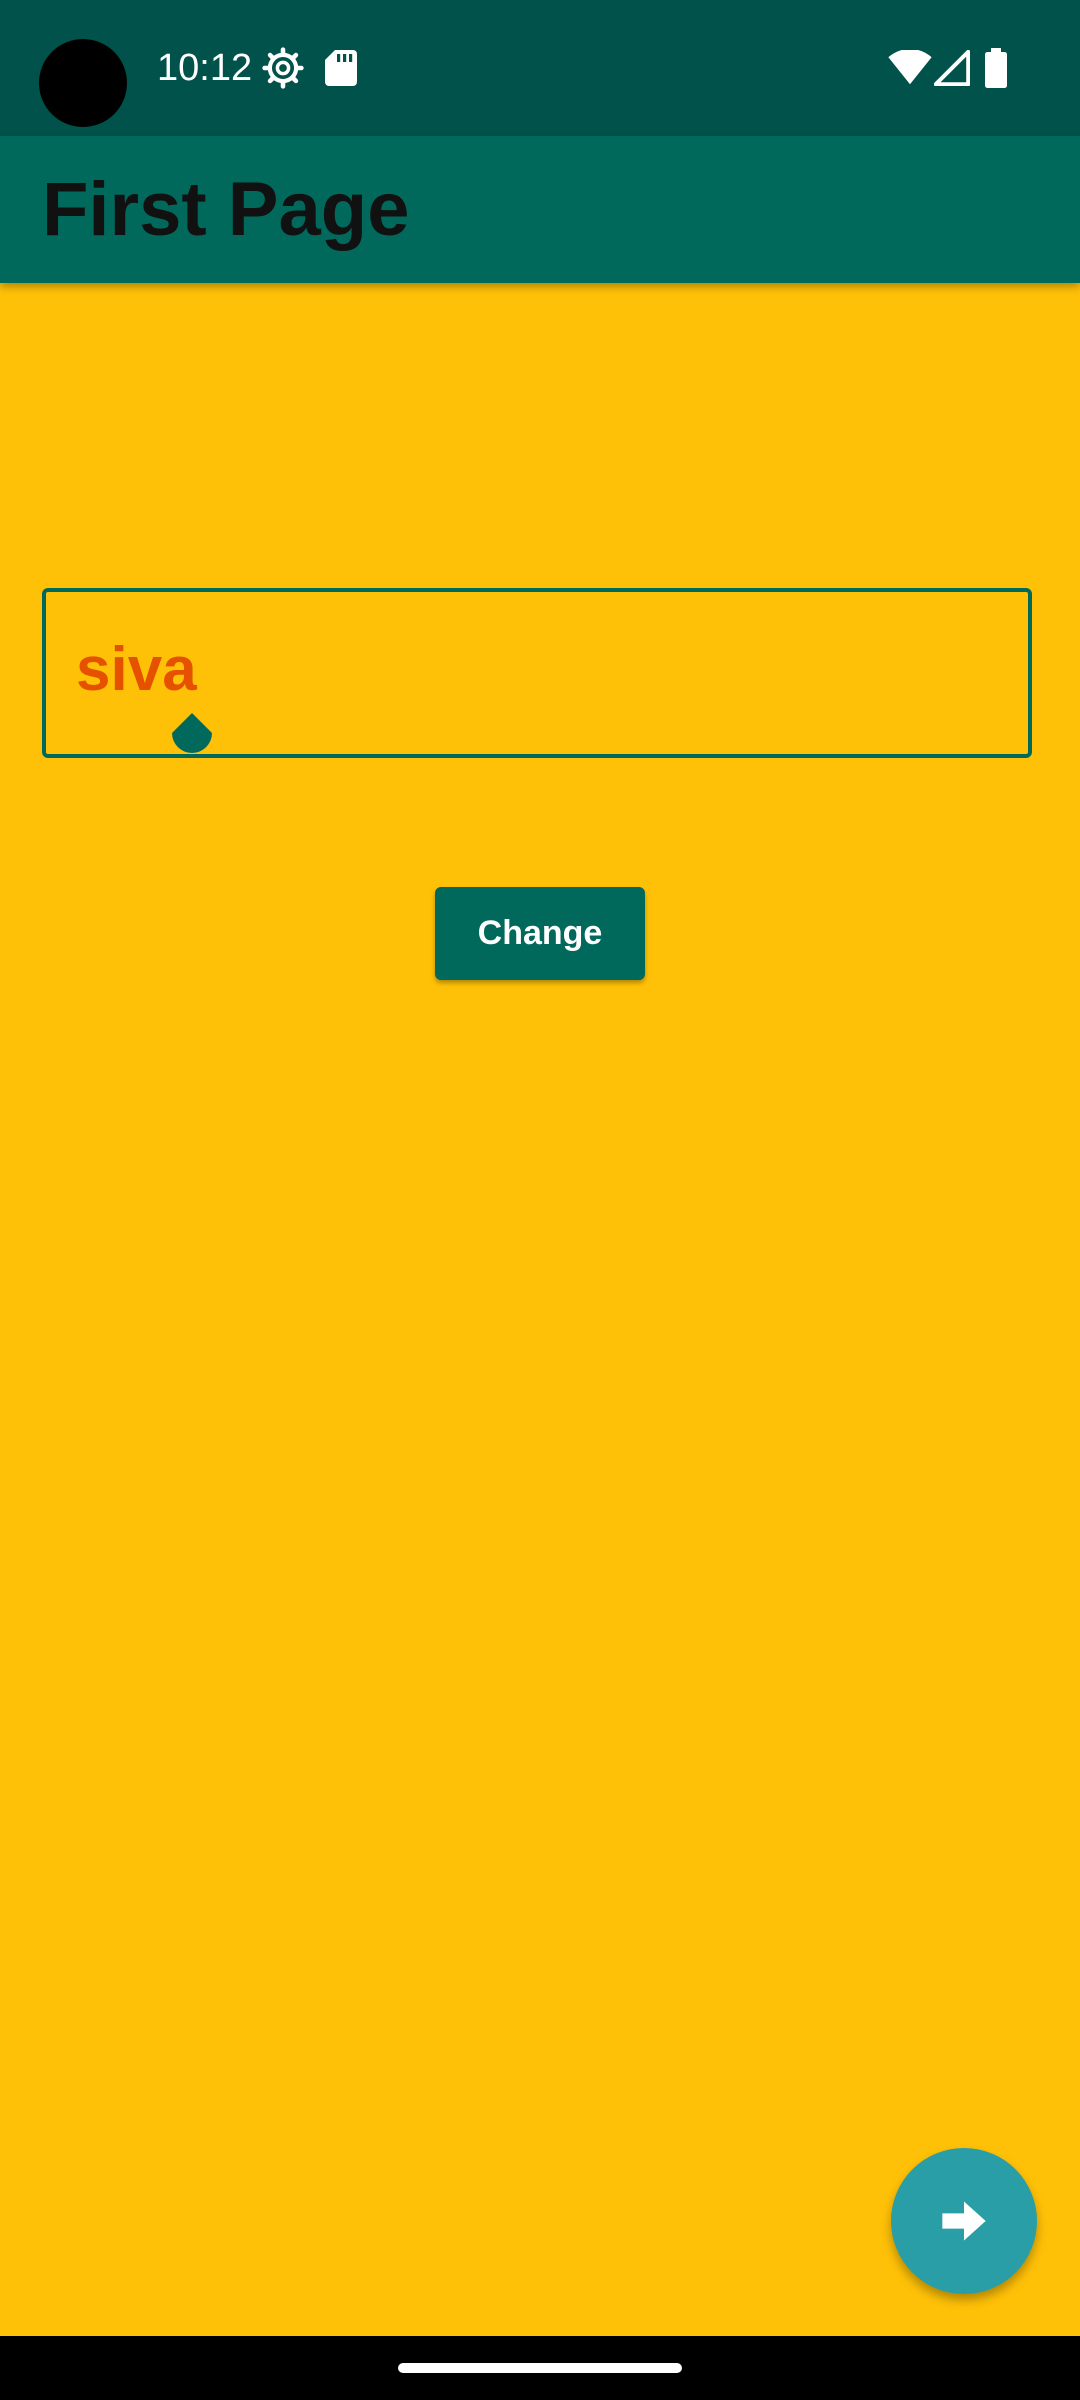  I want to click on app-bar: First Page, so click(540, 209).